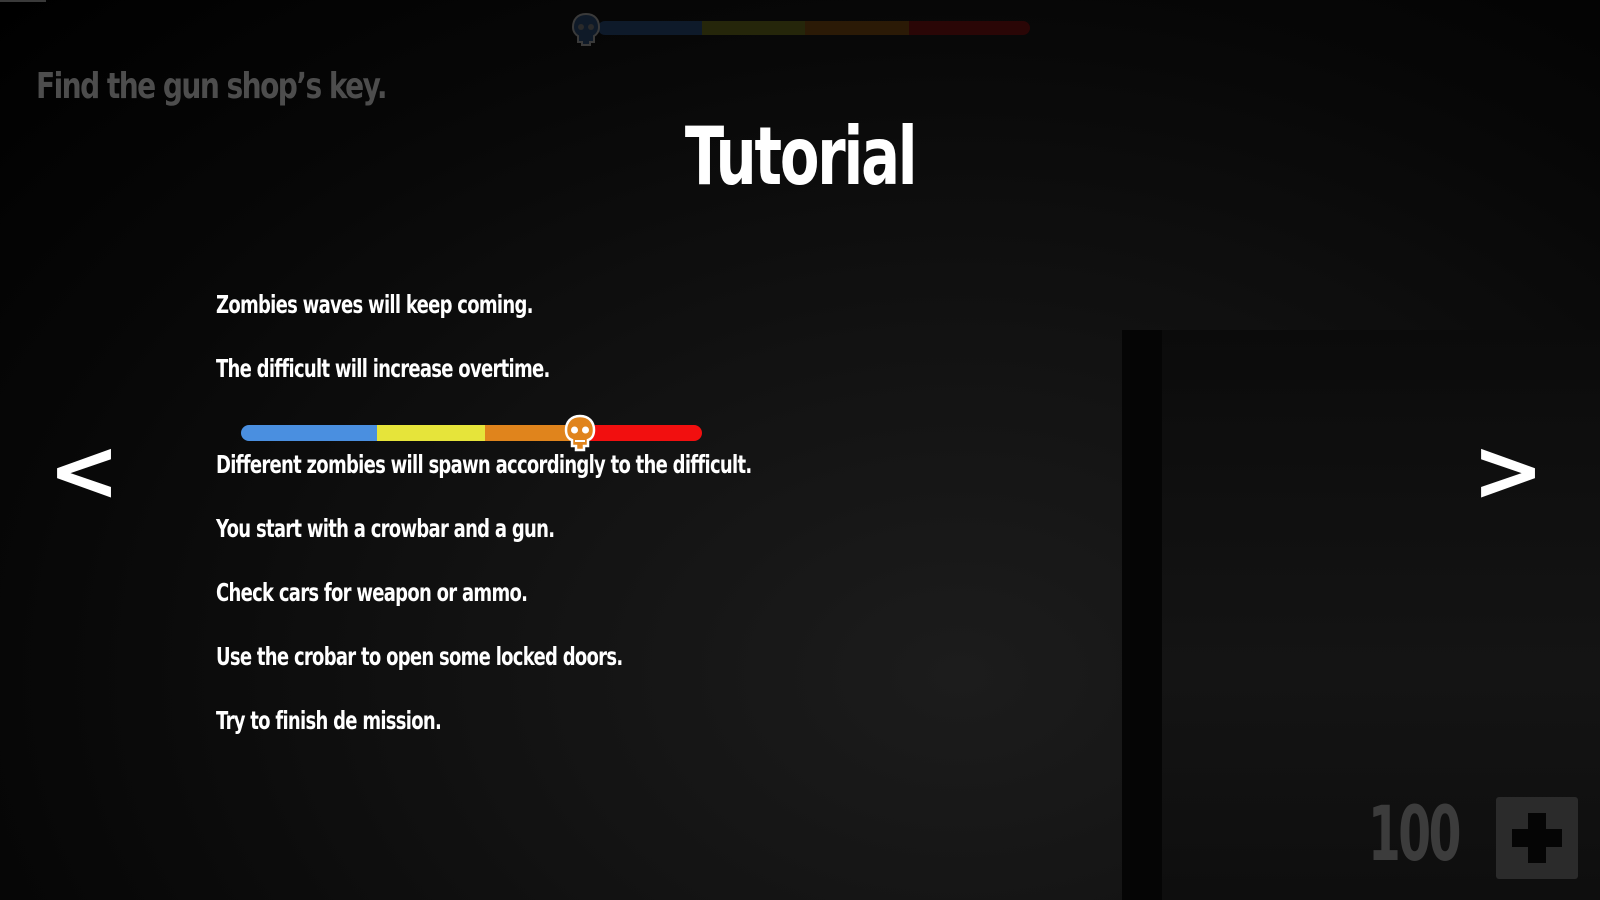 The width and height of the screenshot is (1600, 900). What do you see at coordinates (1508, 471) in the screenshot?
I see `next-page-button: >` at bounding box center [1508, 471].